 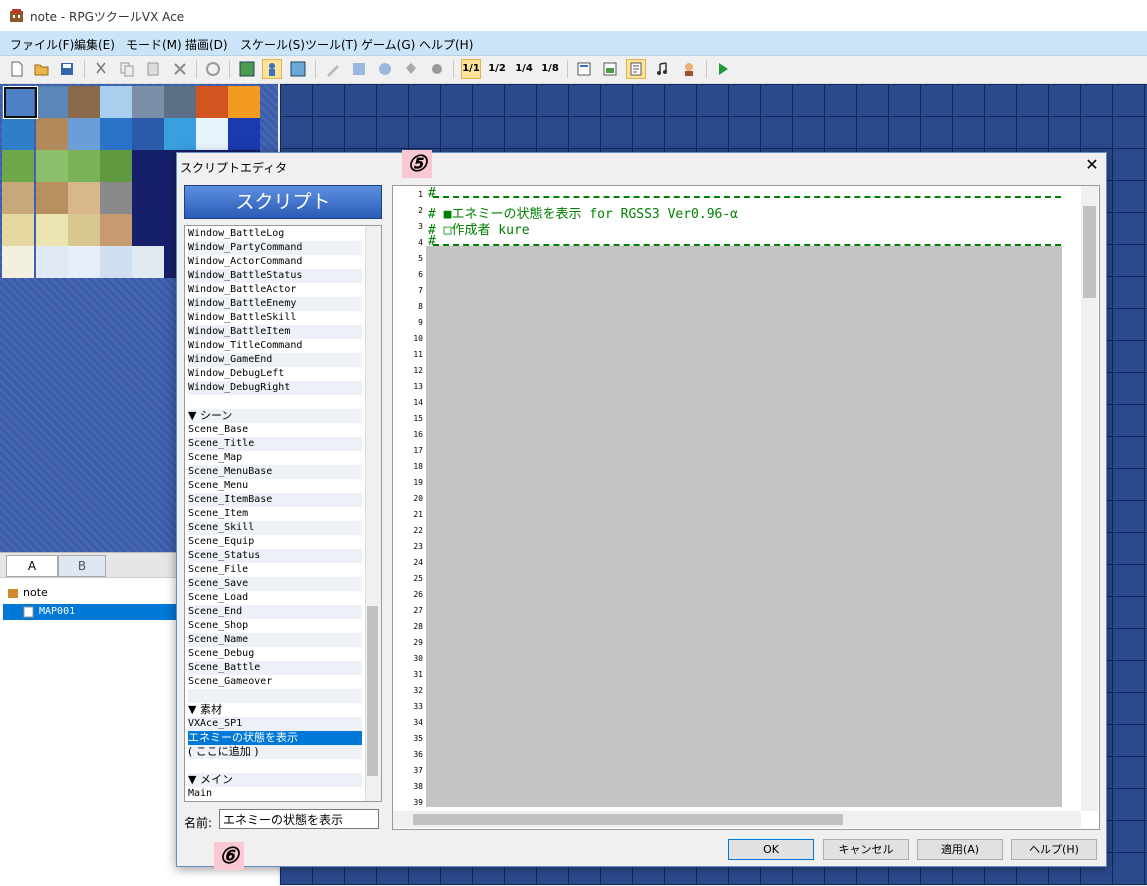 I want to click on menu-draw: 描画(D), so click(x=206, y=44).